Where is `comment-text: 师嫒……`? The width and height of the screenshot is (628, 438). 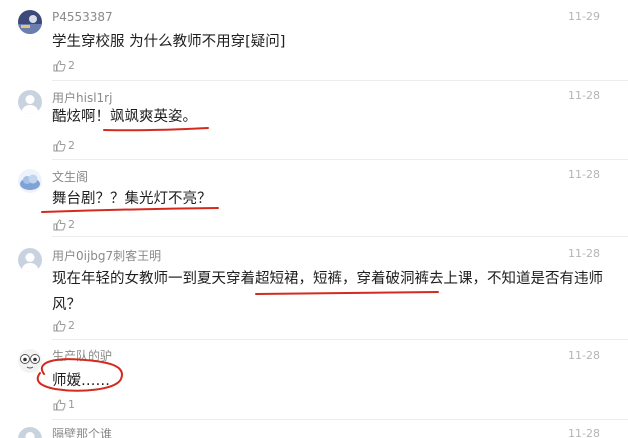
comment-text: 师嫒…… is located at coordinates (81, 381).